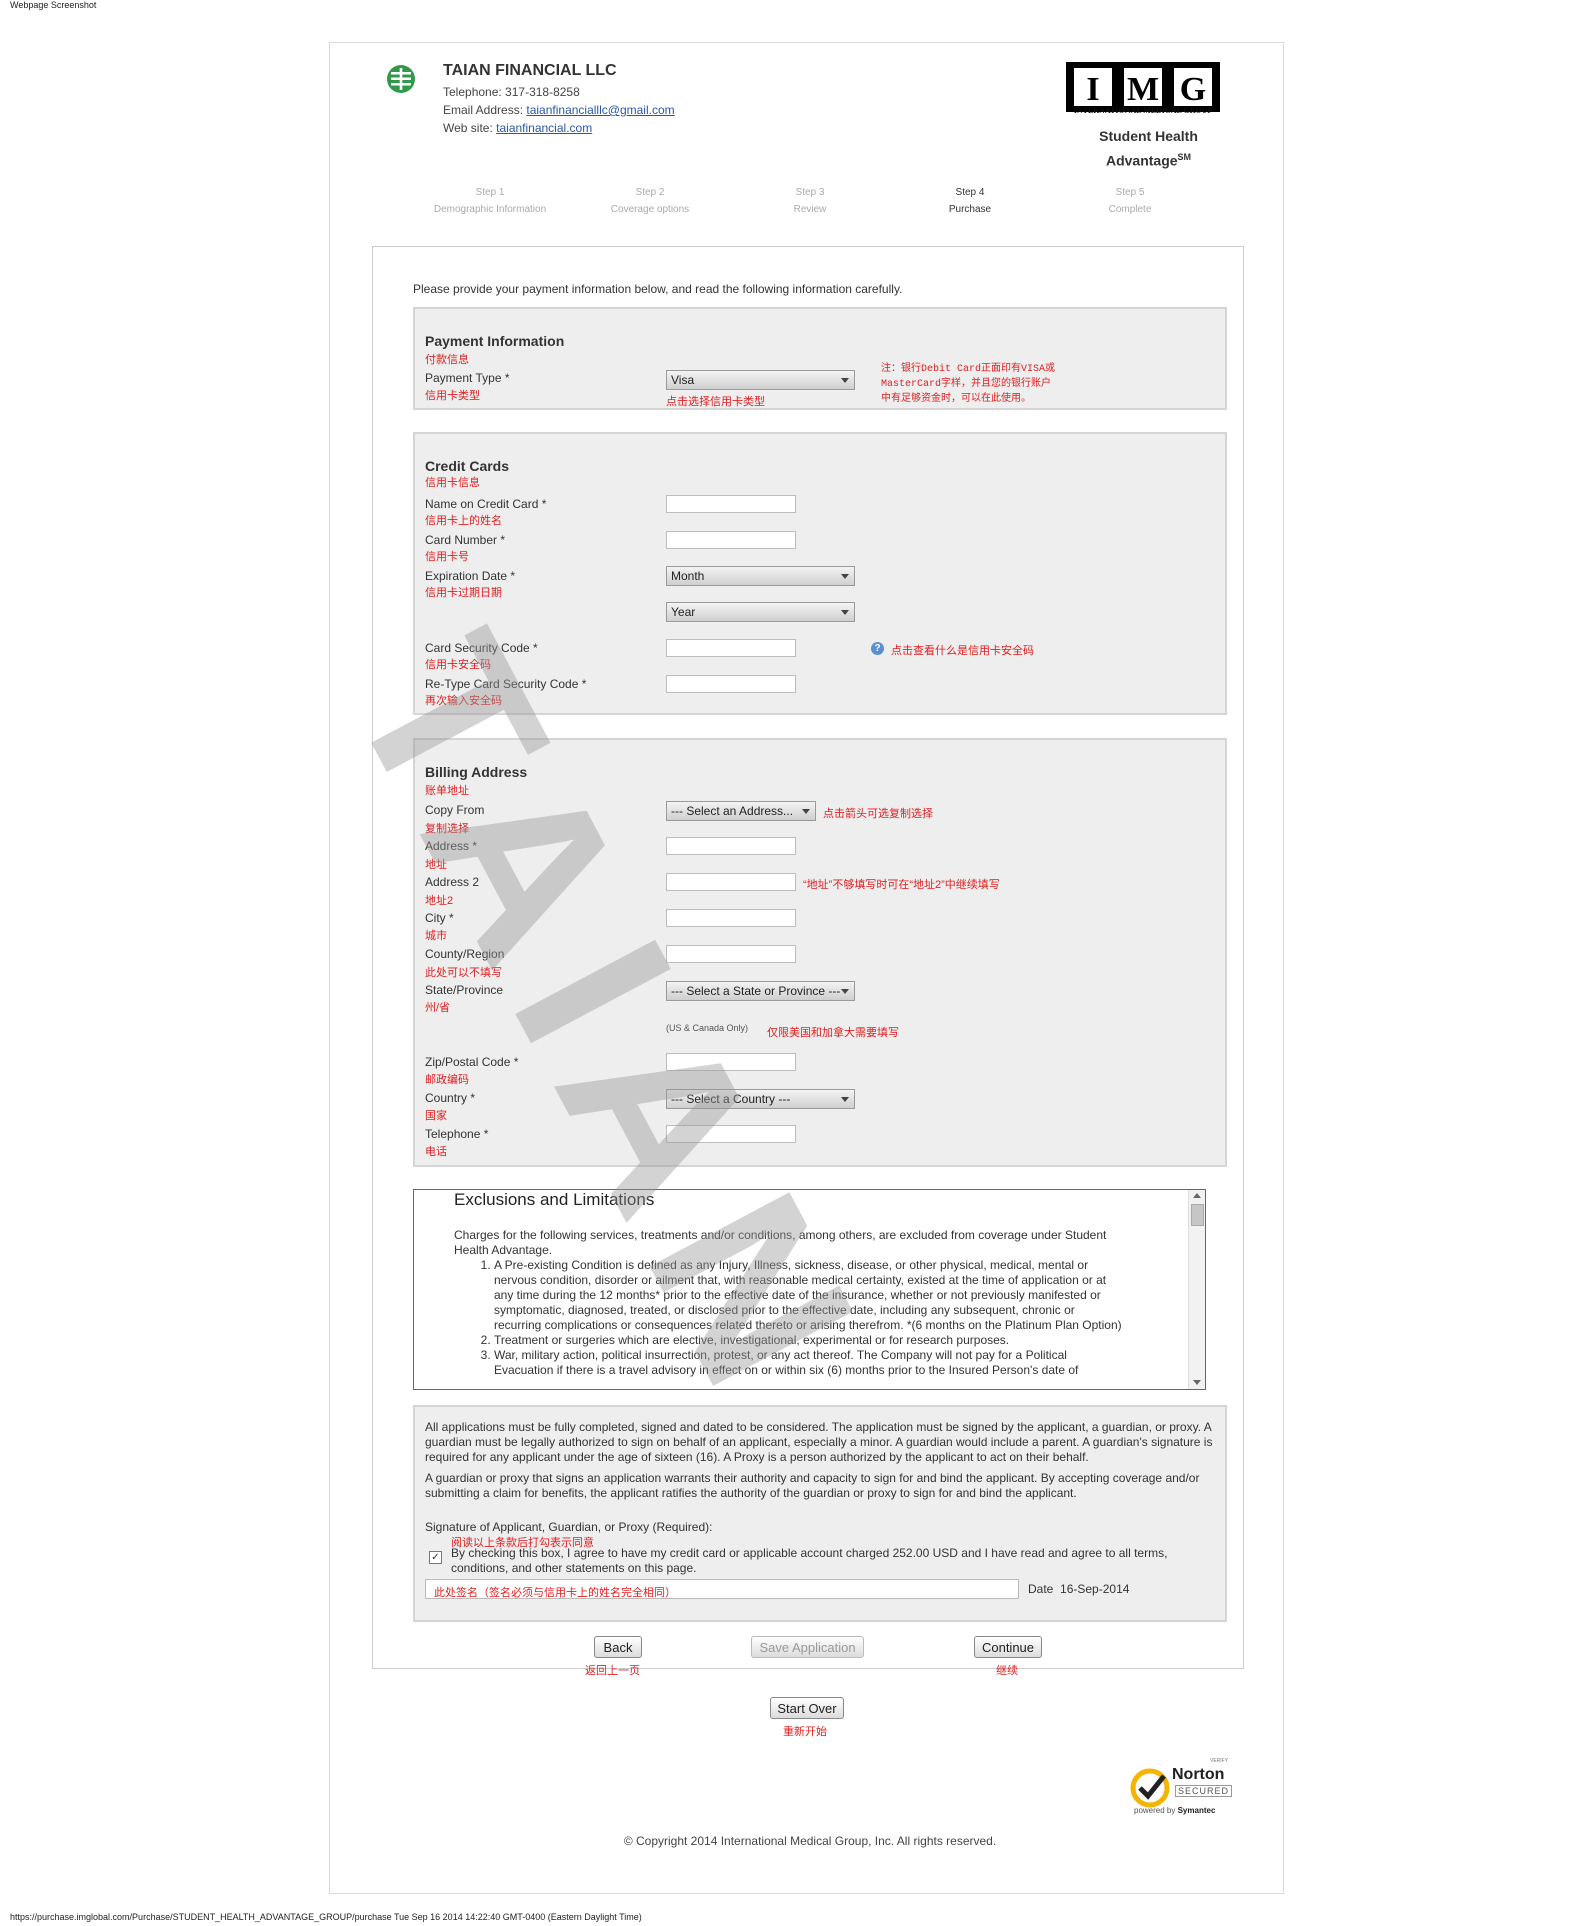  I want to click on exclusions-scrollbar, so click(1196, 1289).